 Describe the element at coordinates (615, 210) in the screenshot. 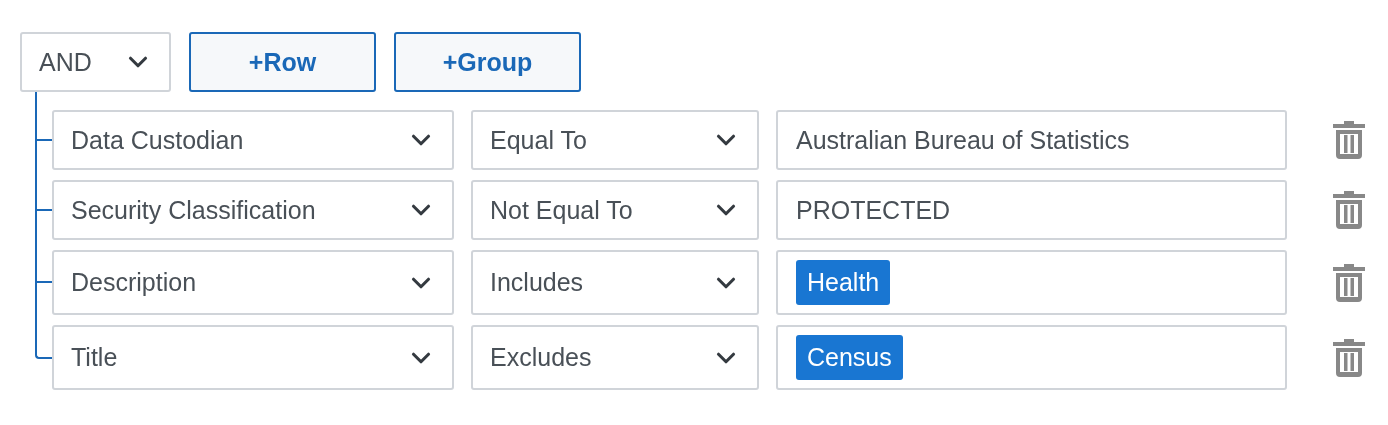

I see `operator-select: Not Equal To` at that location.